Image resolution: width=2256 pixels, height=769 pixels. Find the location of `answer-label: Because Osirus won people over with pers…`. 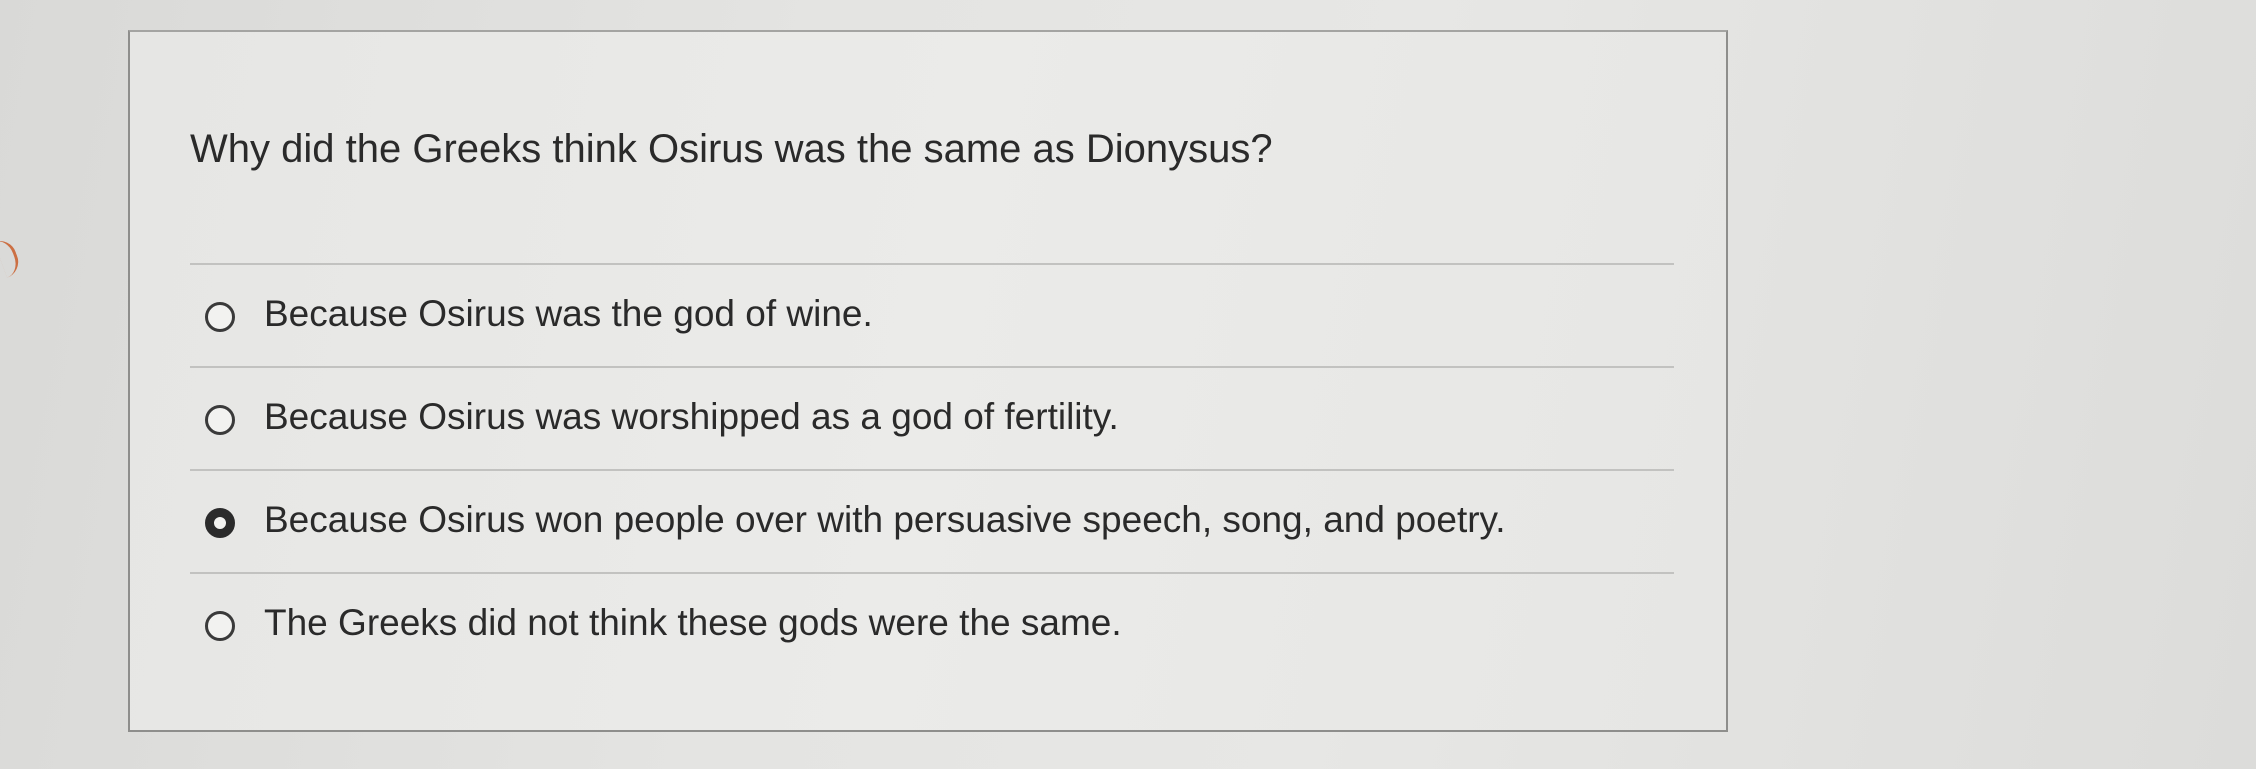

answer-label: Because Osirus won people over with pers… is located at coordinates (885, 519).